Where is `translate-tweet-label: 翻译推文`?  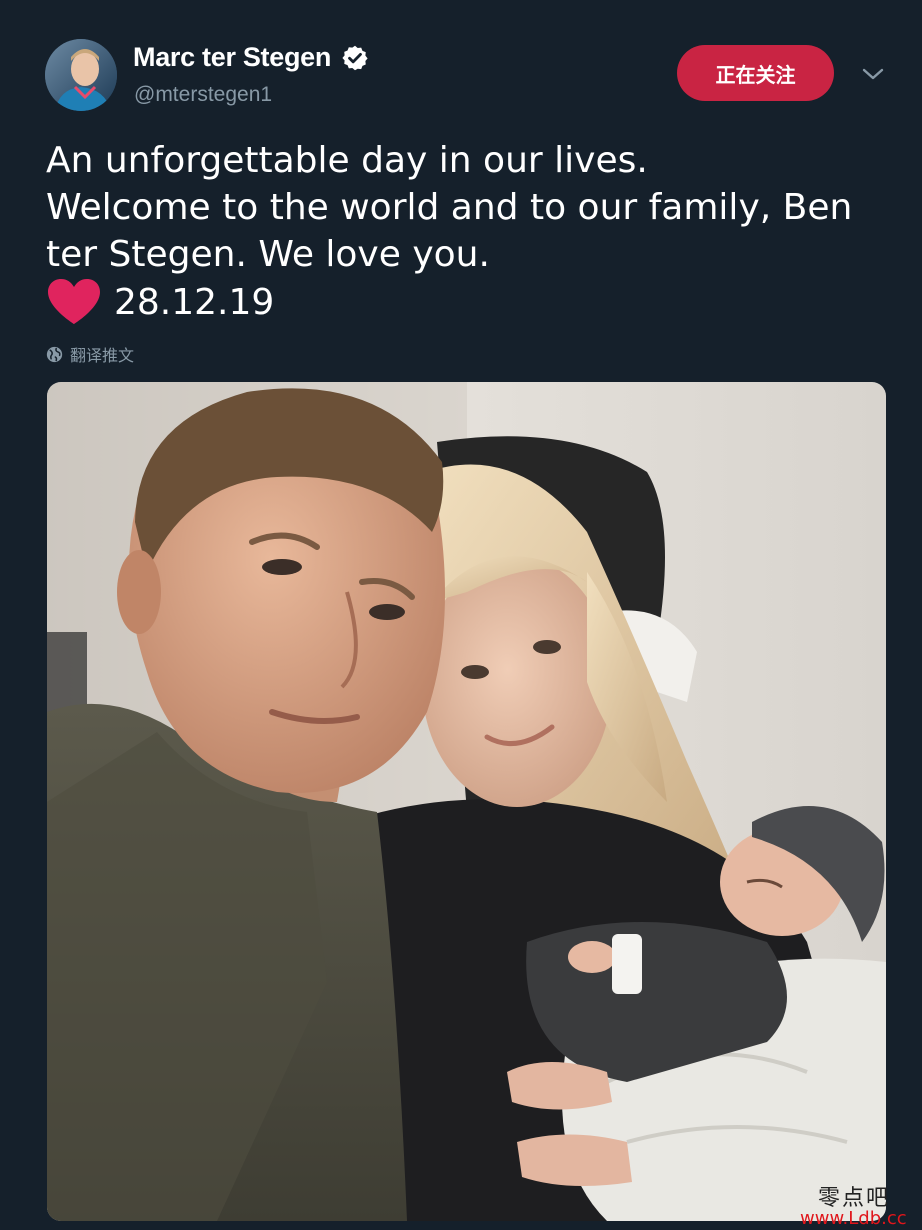 translate-tweet-label: 翻译推文 is located at coordinates (102, 355).